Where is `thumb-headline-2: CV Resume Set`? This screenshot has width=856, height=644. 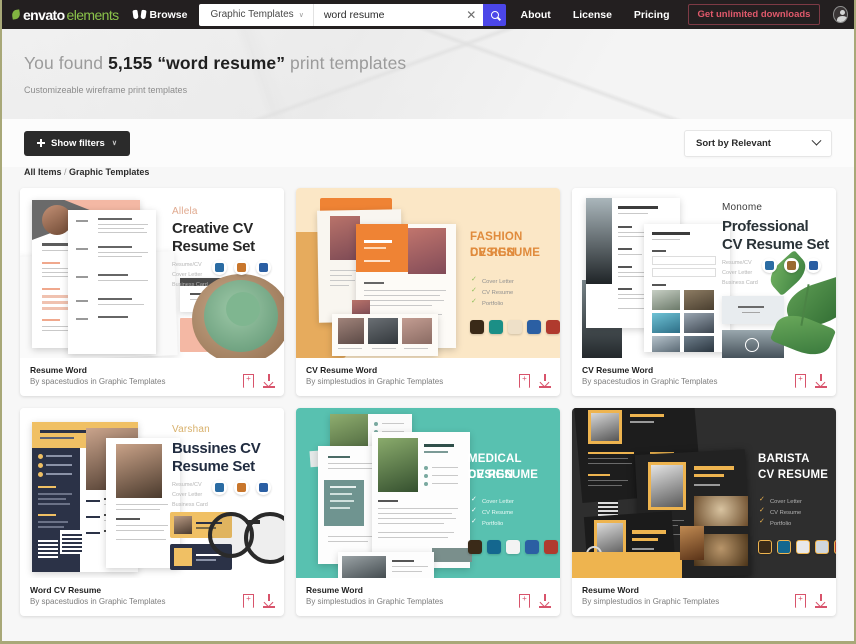 thumb-headline-2: CV Resume Set is located at coordinates (775, 244).